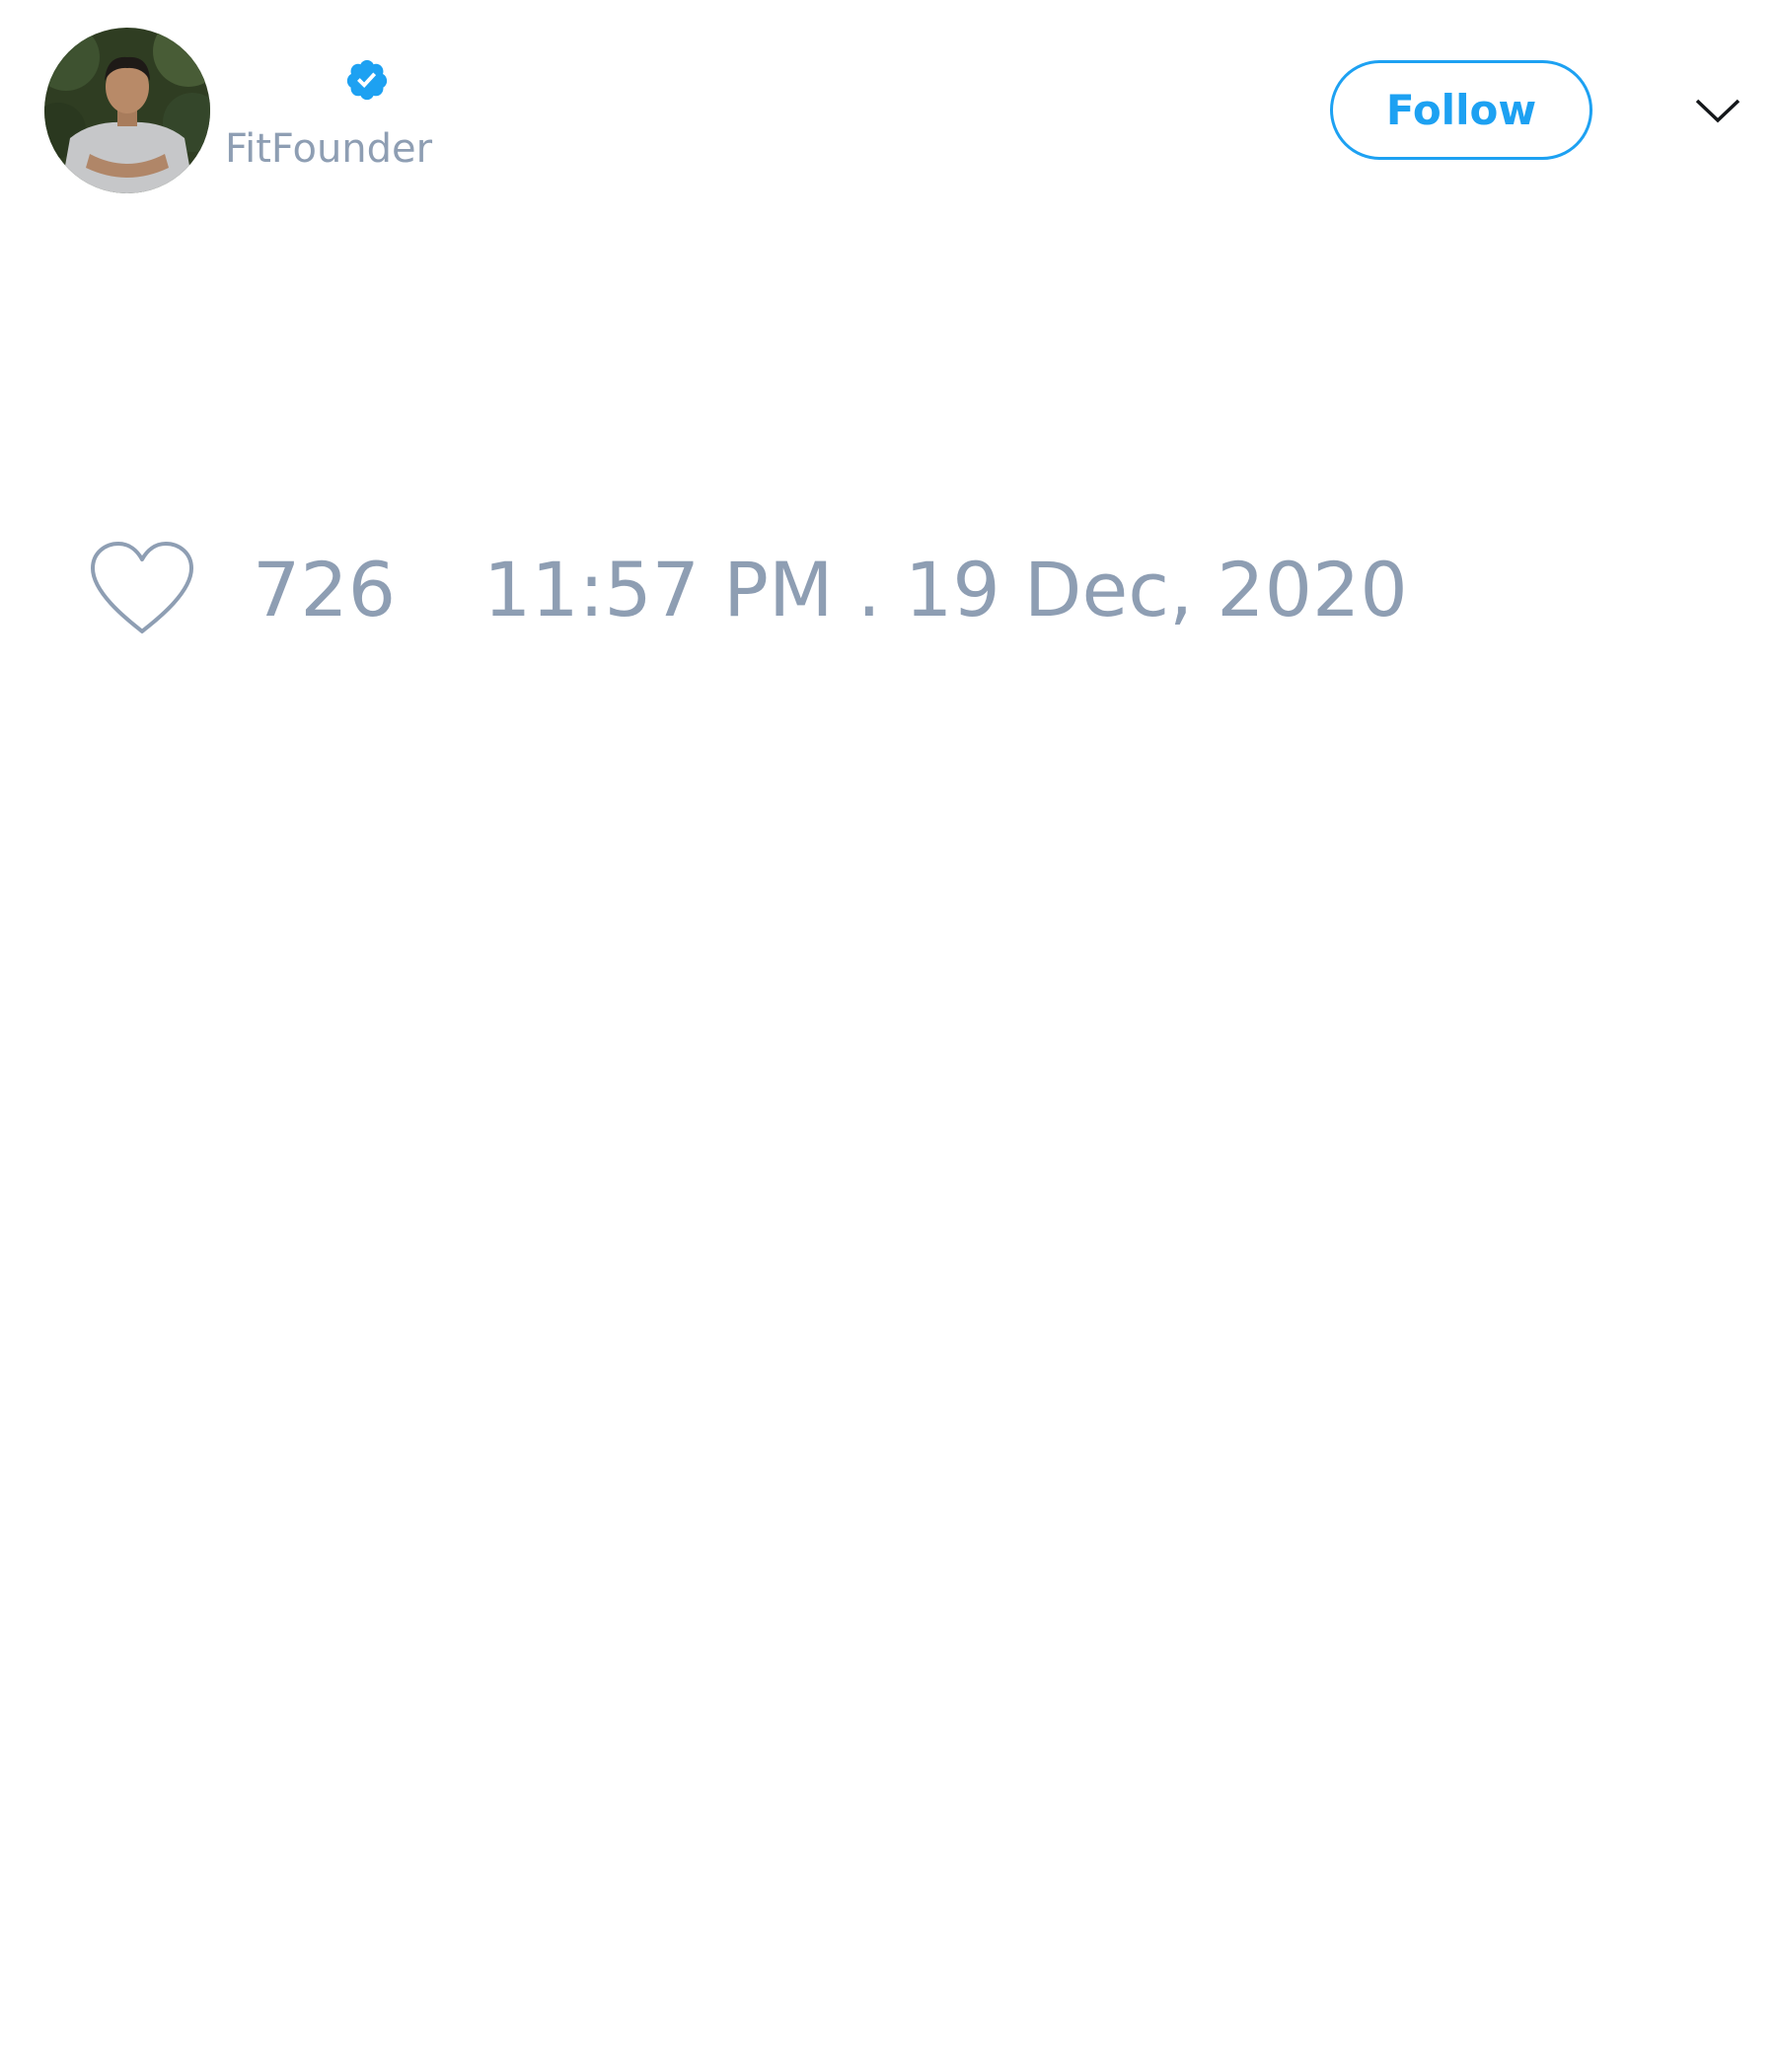 The image size is (1776, 2072). What do you see at coordinates (1718, 111) in the screenshot?
I see `chevron-down-icon` at bounding box center [1718, 111].